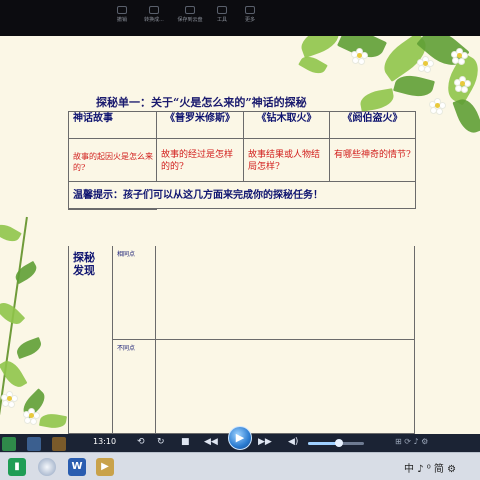 The image size is (480, 480). What do you see at coordinates (372, 160) in the screenshot?
I see `question-cell: 有哪些神奇的情节?` at bounding box center [372, 160].